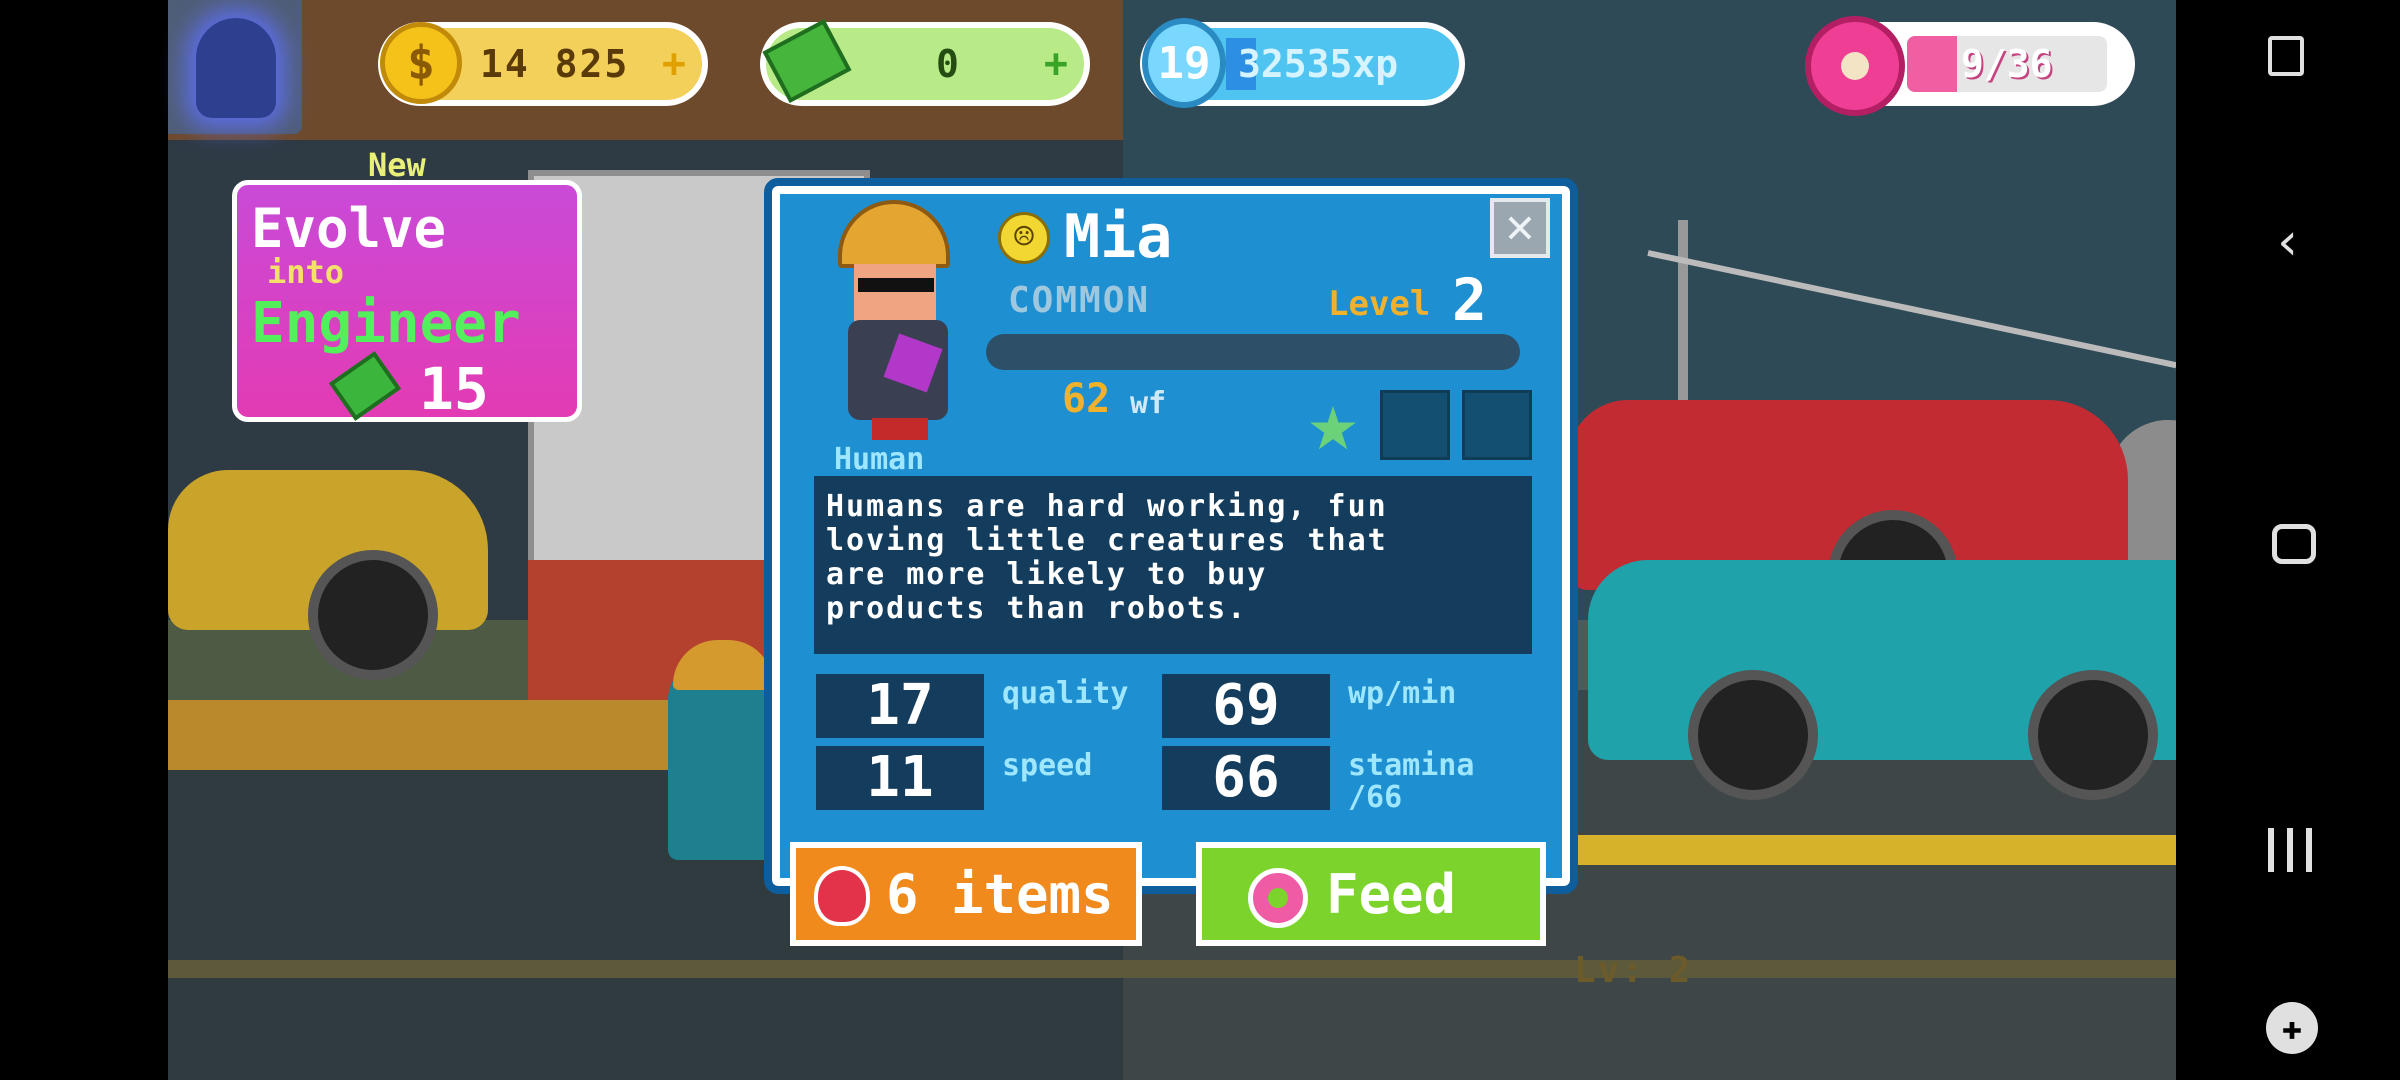 The width and height of the screenshot is (2400, 1080). I want to click on donut-value: 9/36, so click(2007, 64).